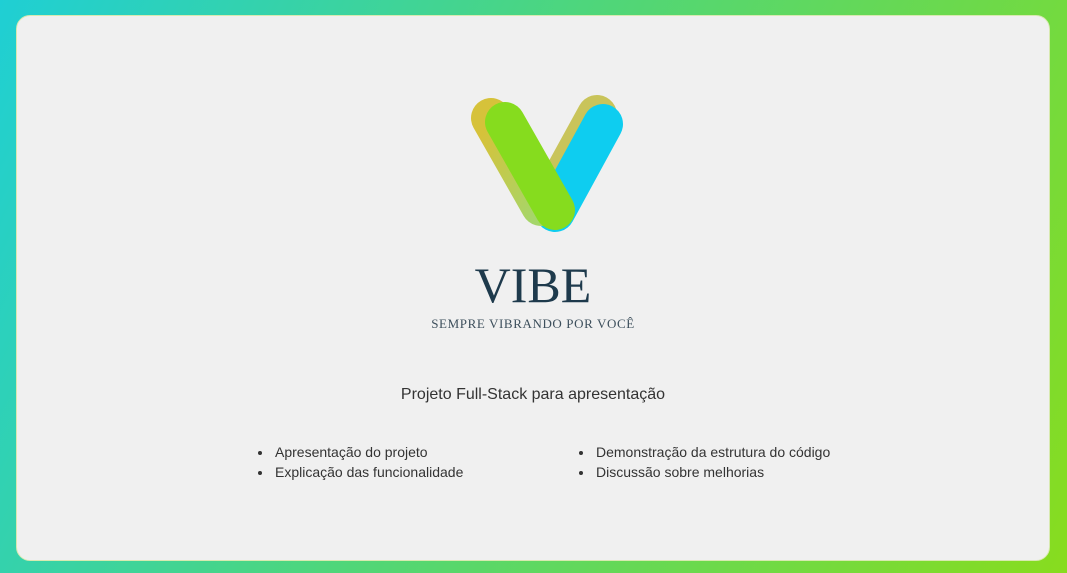  What do you see at coordinates (533, 285) in the screenshot?
I see `brand-name: VIBE` at bounding box center [533, 285].